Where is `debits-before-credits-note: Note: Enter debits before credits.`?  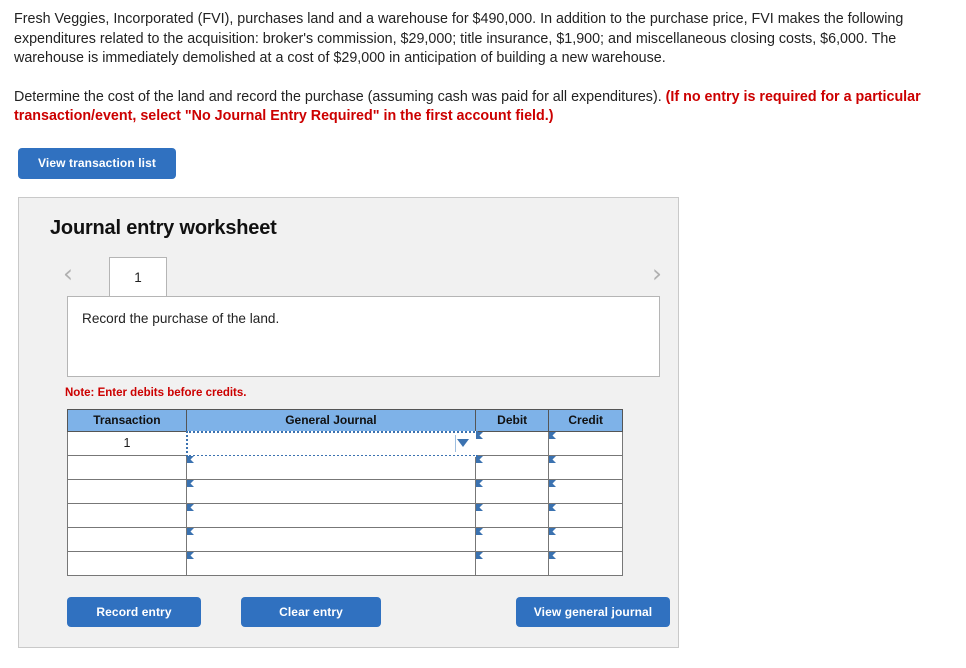 debits-before-credits-note: Note: Enter debits before credits. is located at coordinates (156, 392).